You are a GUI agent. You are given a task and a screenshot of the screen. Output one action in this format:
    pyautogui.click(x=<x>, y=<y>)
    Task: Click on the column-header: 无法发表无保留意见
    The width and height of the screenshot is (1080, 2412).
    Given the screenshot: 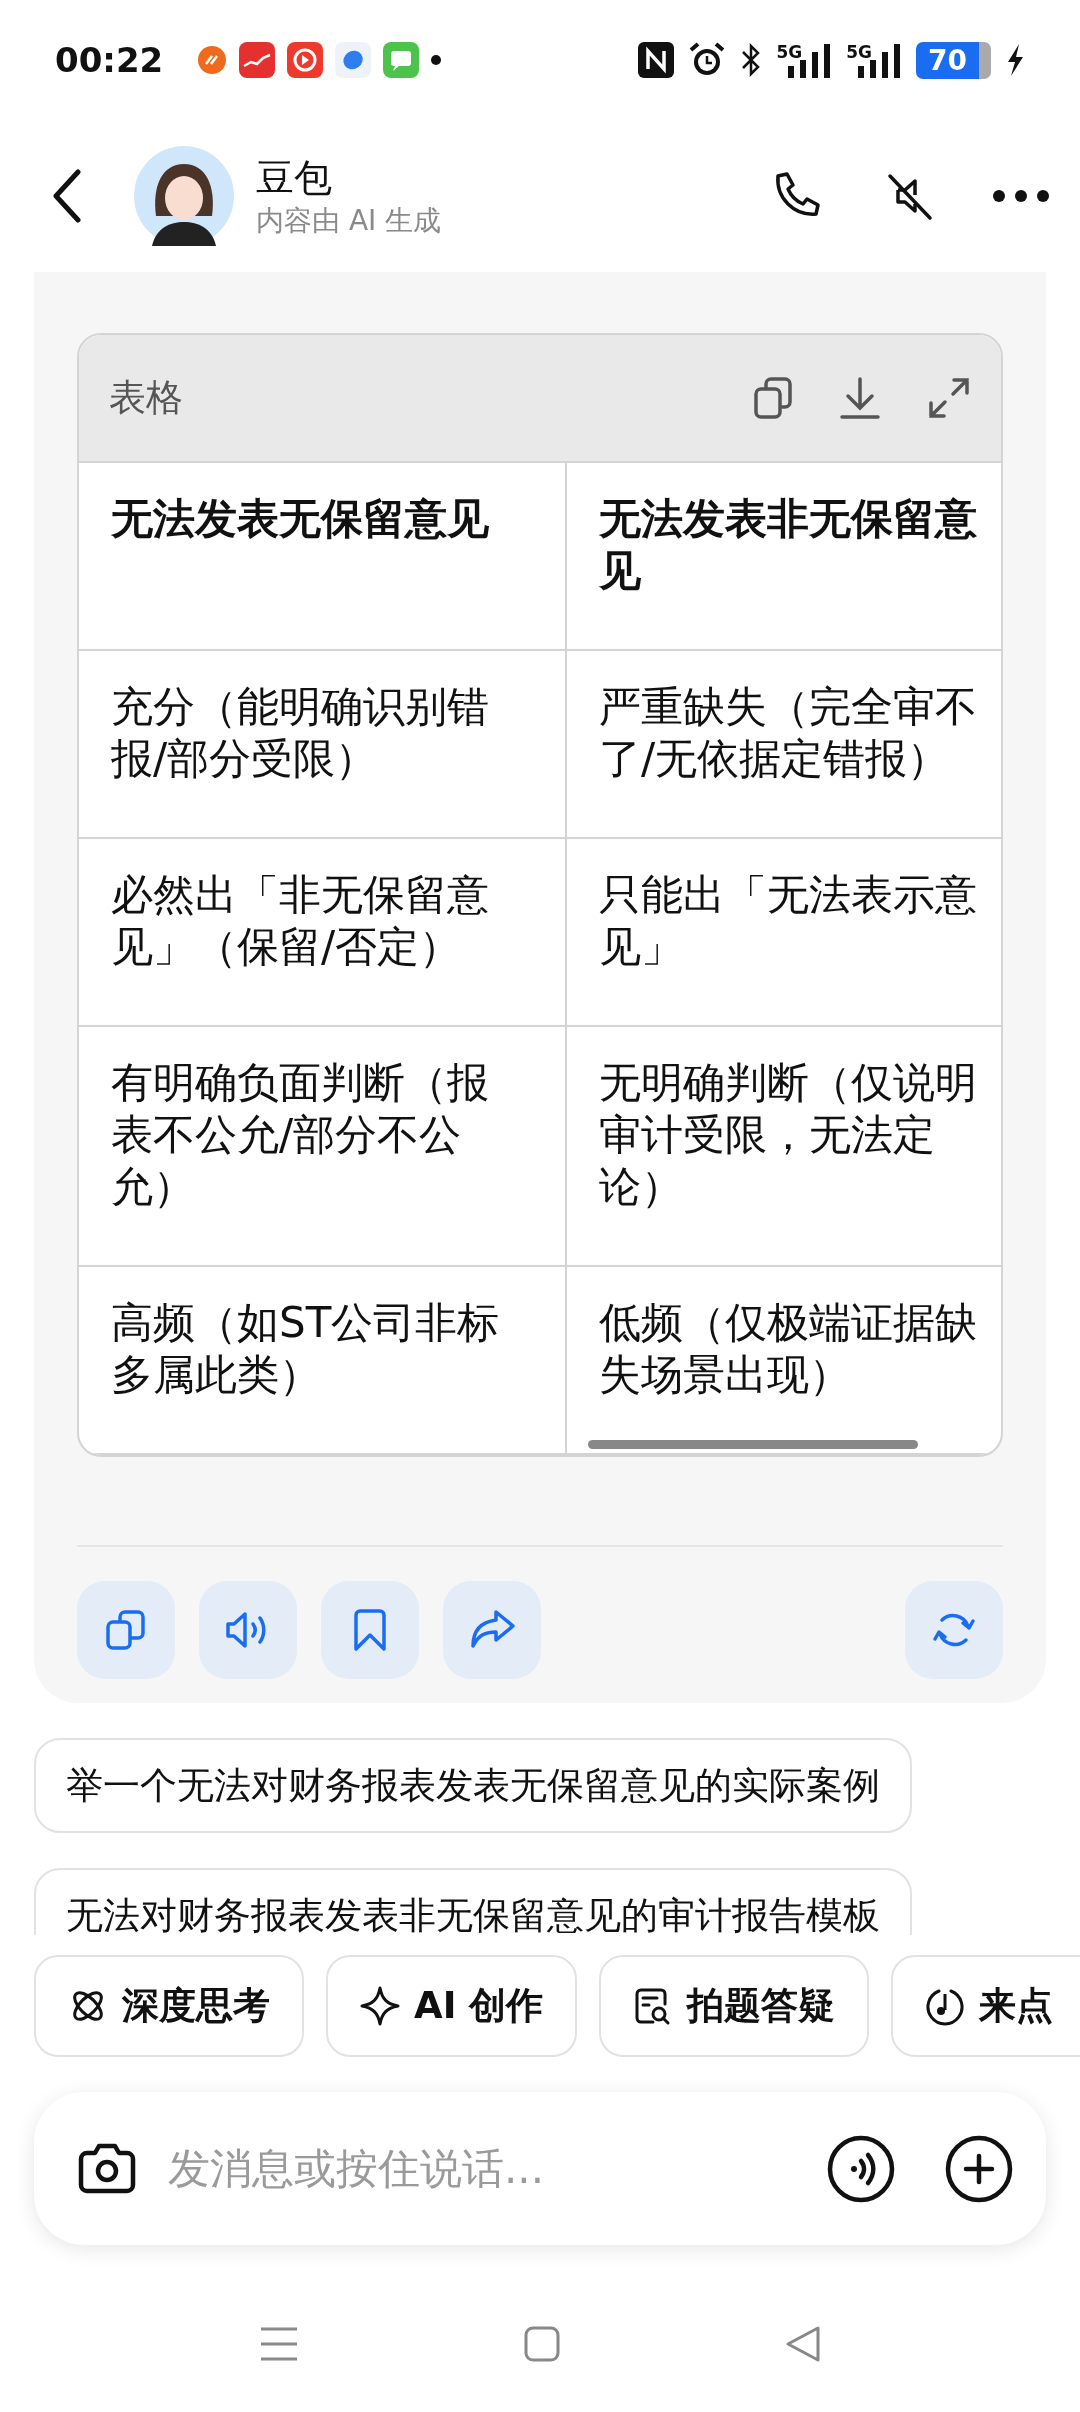 What is the action you would take?
    pyautogui.click(x=322, y=556)
    